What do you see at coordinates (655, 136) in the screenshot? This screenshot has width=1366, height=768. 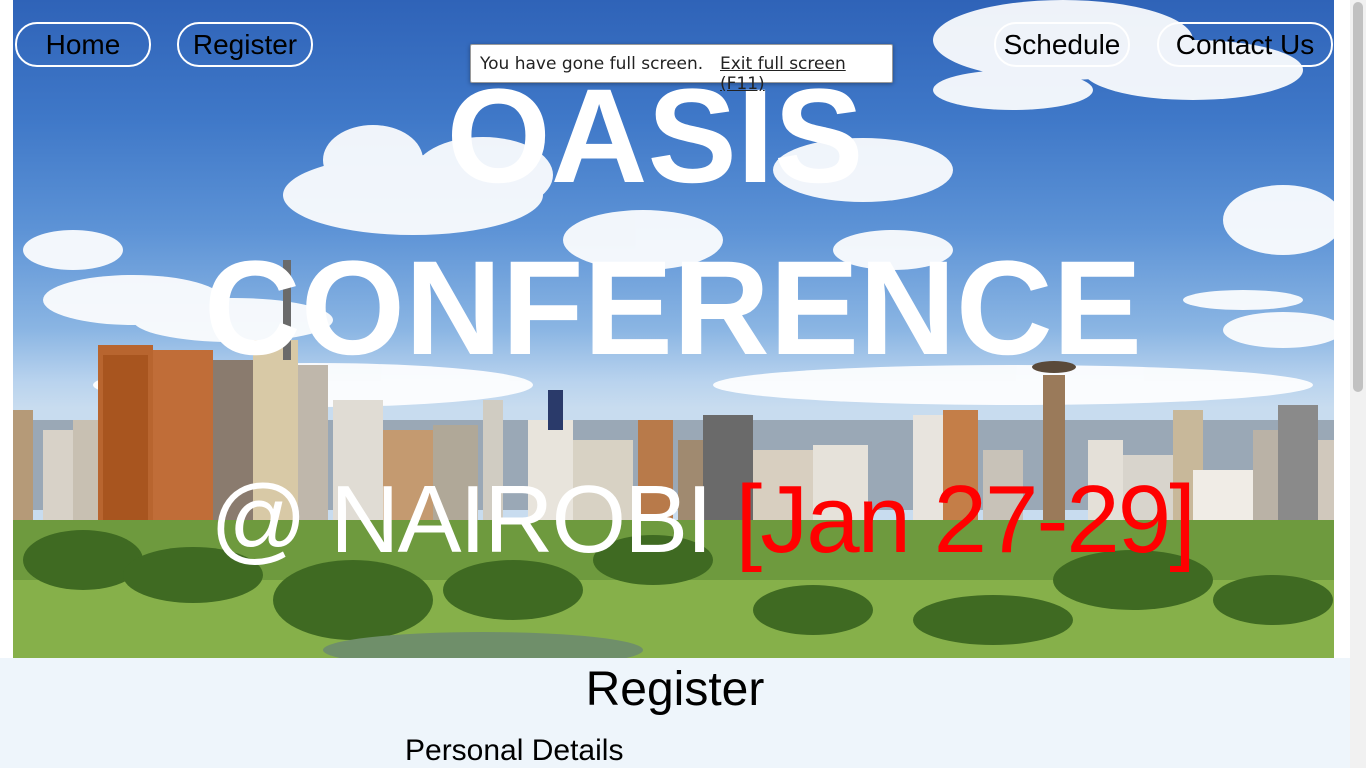 I see `hero-title-line1: OASIS` at bounding box center [655, 136].